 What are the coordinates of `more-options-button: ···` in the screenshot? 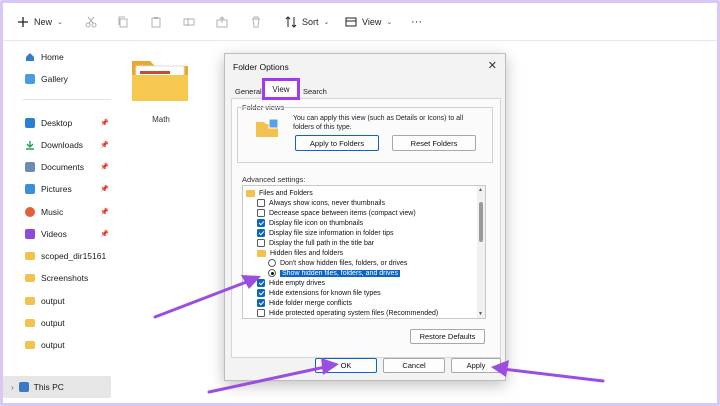 It's located at (416, 22).